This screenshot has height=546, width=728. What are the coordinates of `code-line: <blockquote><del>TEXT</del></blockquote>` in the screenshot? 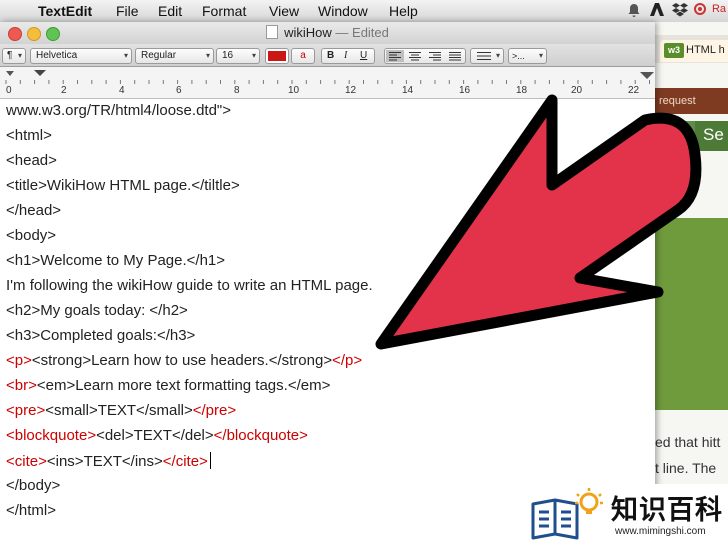 It's located at (157, 435).